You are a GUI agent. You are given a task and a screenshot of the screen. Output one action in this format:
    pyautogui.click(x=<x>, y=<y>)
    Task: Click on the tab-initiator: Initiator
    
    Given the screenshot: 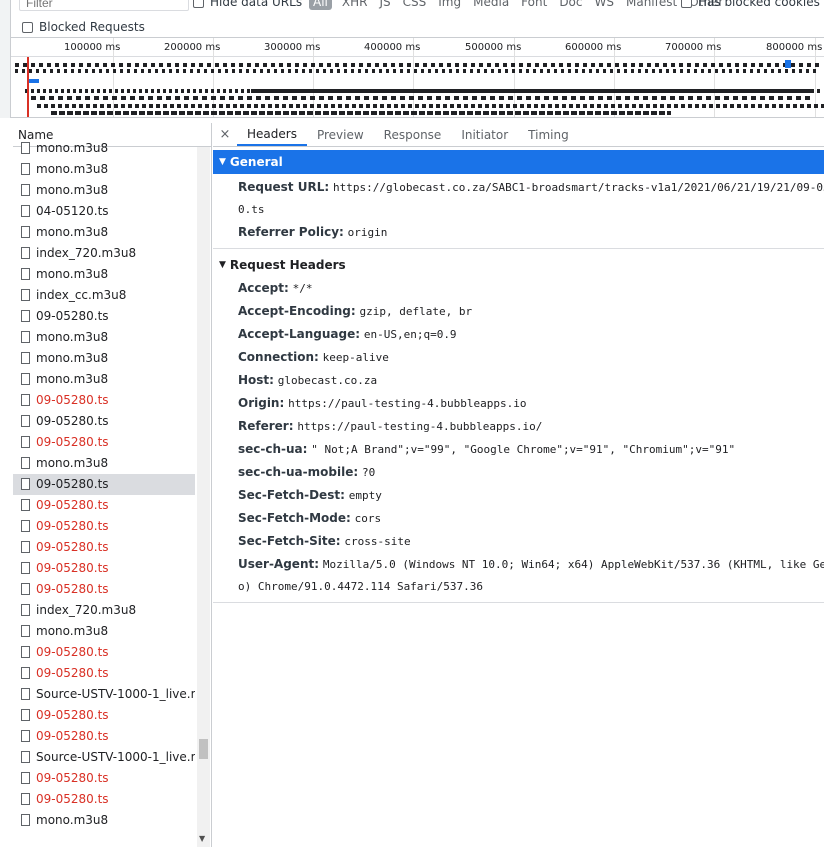 What is the action you would take?
    pyautogui.click(x=484, y=134)
    